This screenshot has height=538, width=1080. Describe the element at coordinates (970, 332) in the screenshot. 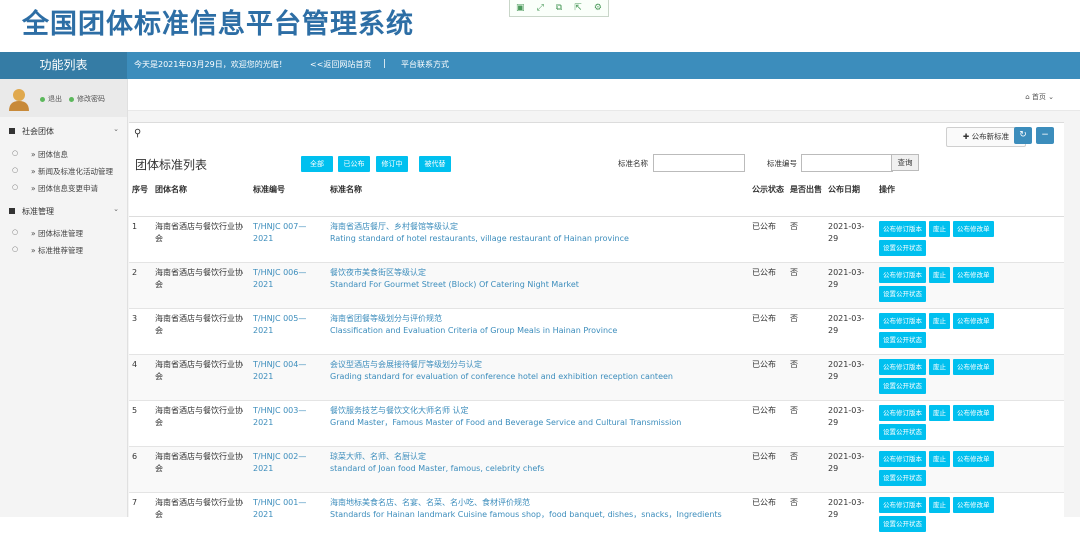

I see `cell-actions: 公布修订版本废止公布修改单设置公开状态` at that location.